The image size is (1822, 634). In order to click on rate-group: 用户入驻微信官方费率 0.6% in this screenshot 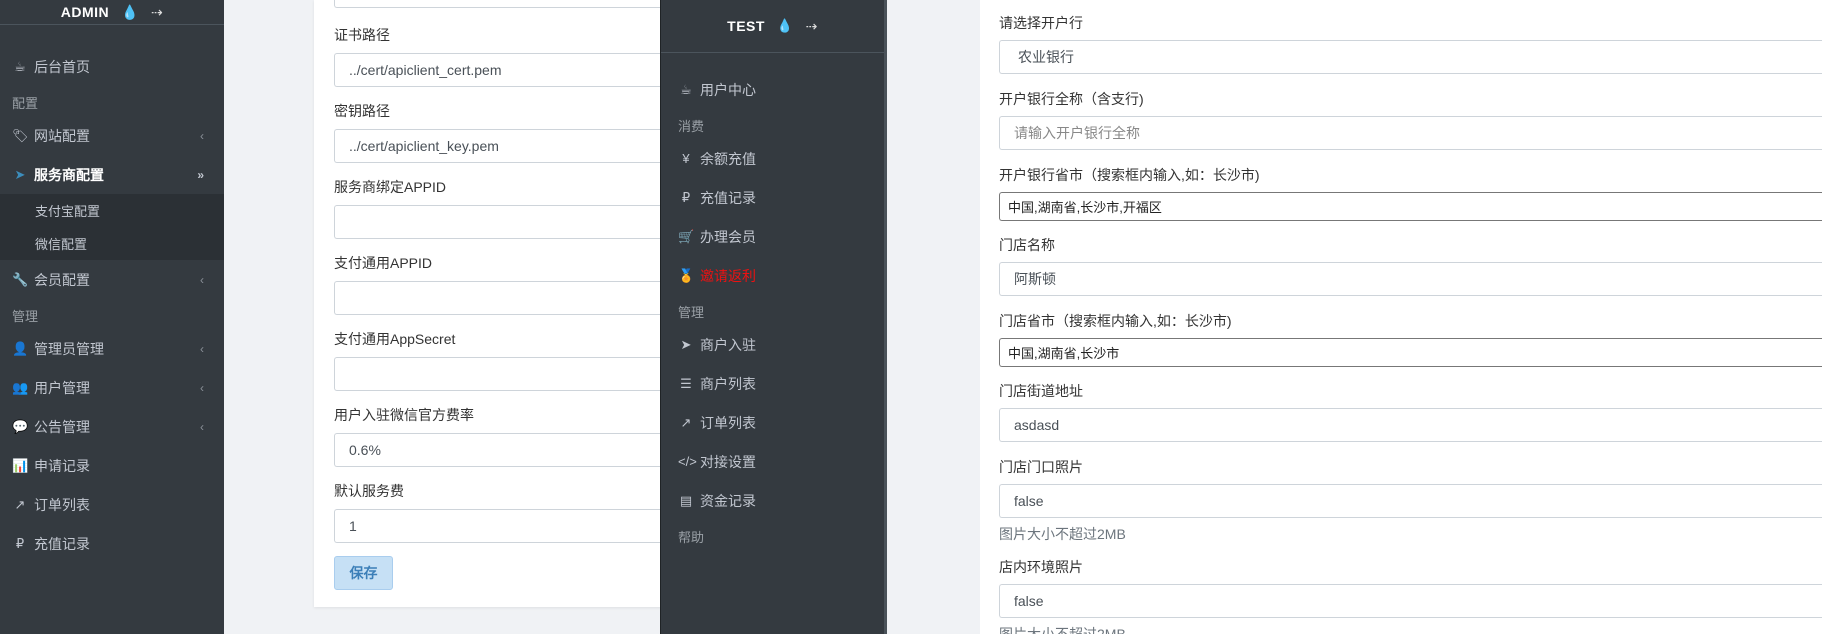, I will do `click(501, 436)`.